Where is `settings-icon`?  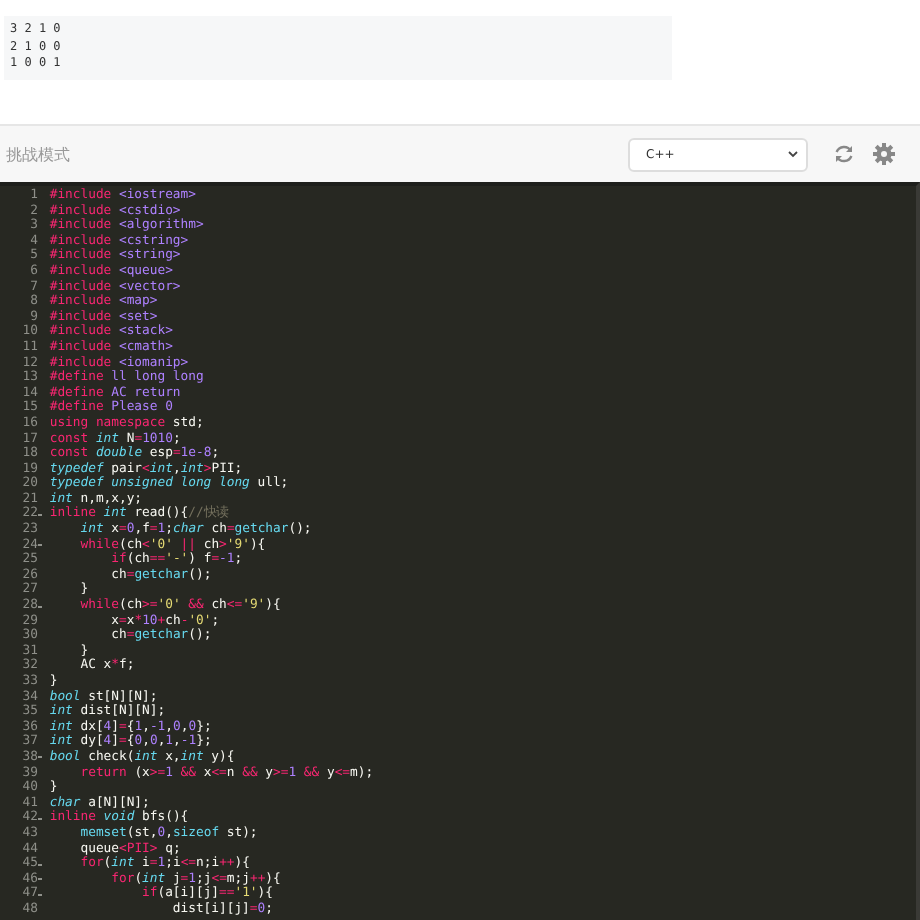 settings-icon is located at coordinates (884, 154).